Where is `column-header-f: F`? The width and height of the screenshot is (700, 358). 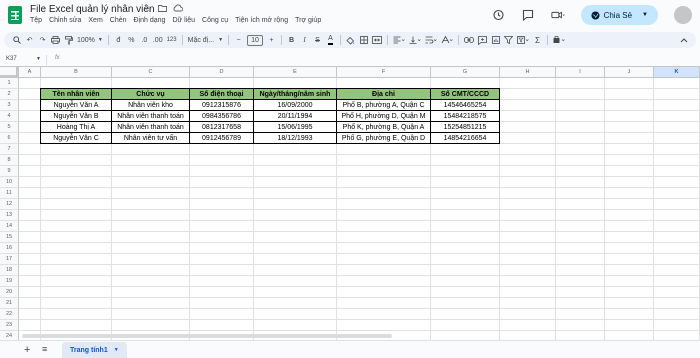
column-header-f: F is located at coordinates (384, 72).